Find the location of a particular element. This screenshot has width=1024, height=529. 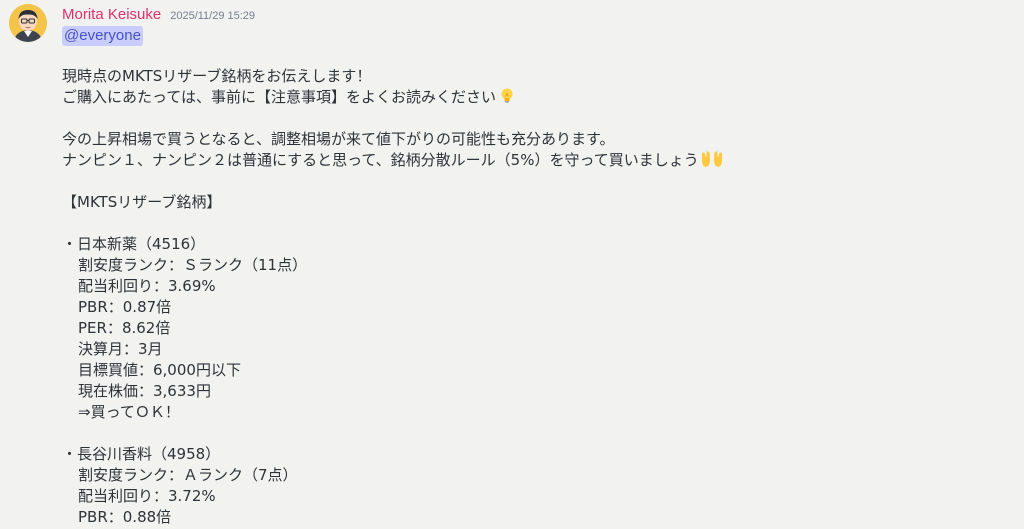

message-header: Morita Keisuke 2025/11/29 15:29 is located at coordinates (158, 16).